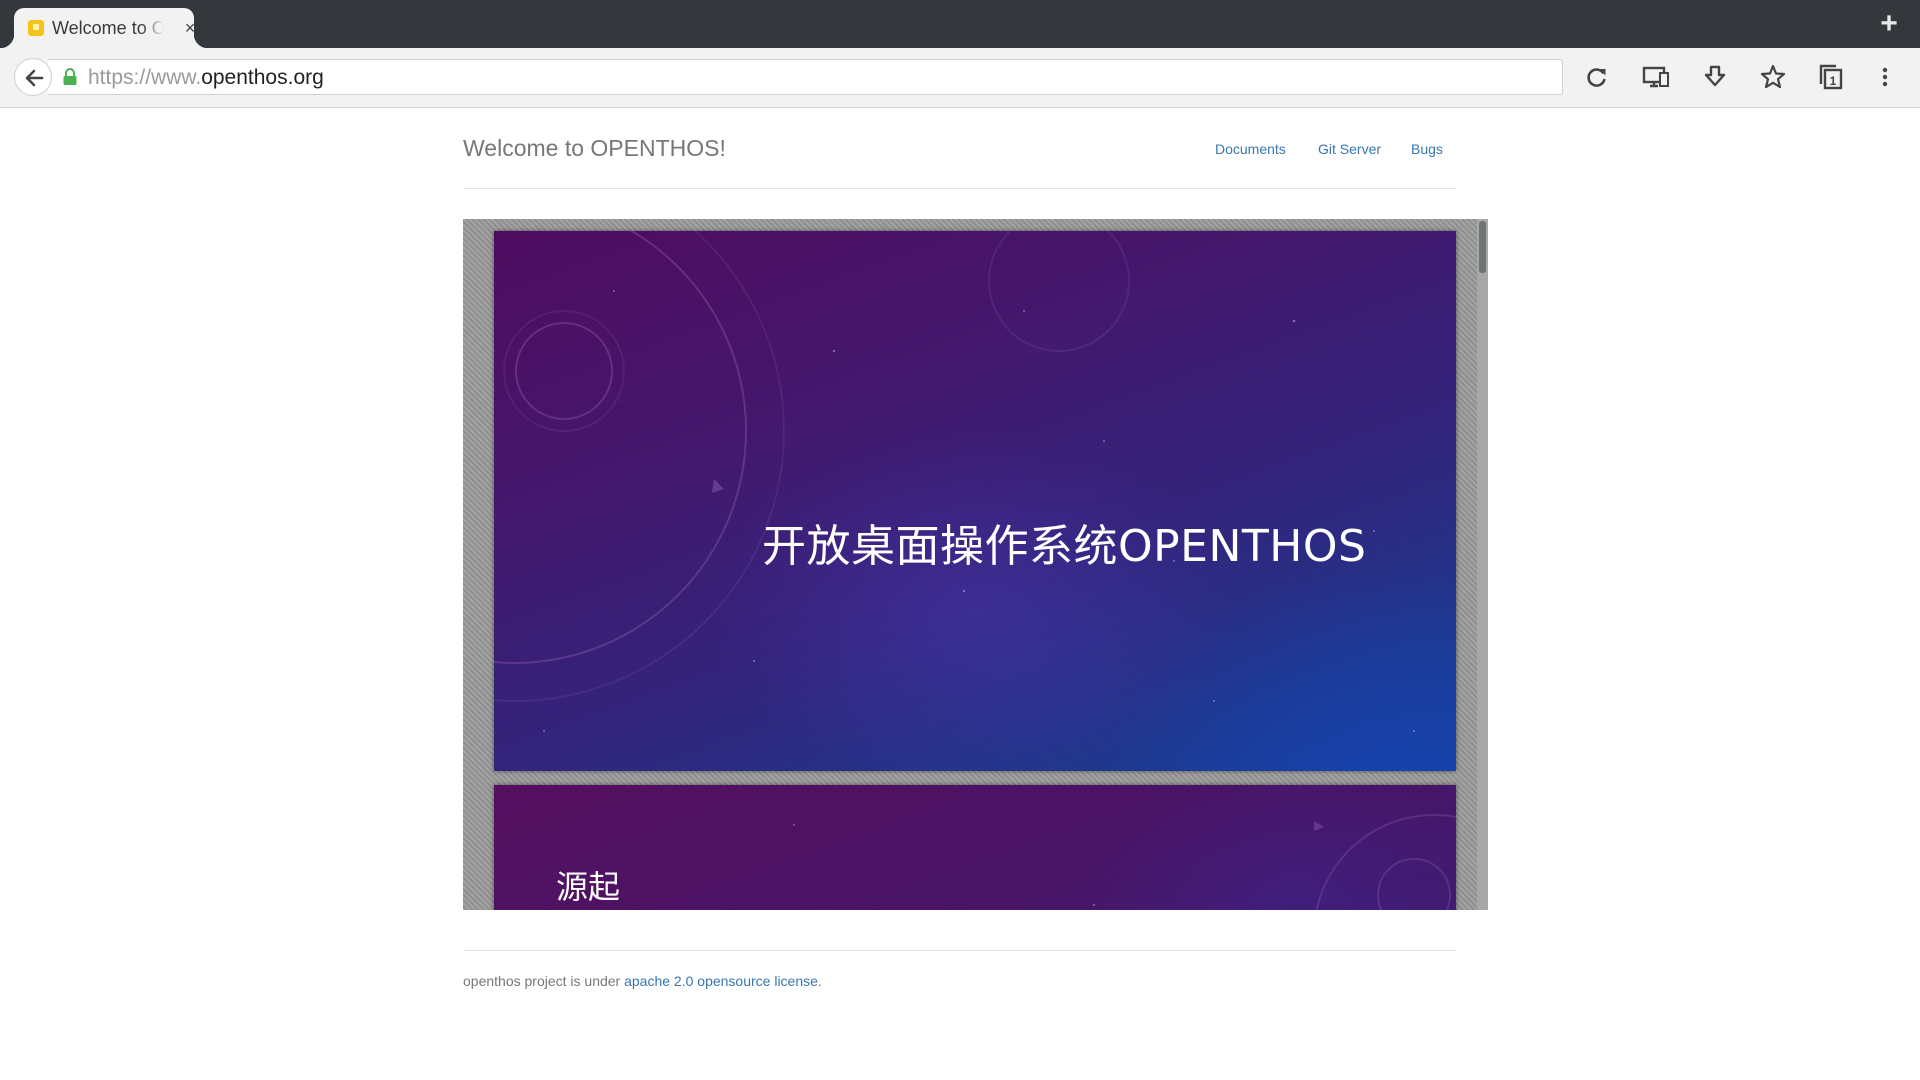 The height and width of the screenshot is (1080, 1920). Describe the element at coordinates (1715, 77) in the screenshot. I see `download-icon` at that location.